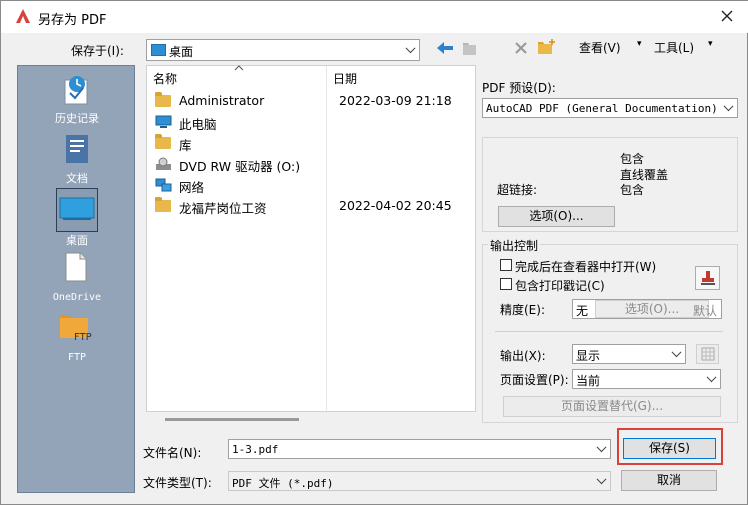 The image size is (748, 505). What do you see at coordinates (185, 145) in the screenshot?
I see `item-name: 库` at bounding box center [185, 145].